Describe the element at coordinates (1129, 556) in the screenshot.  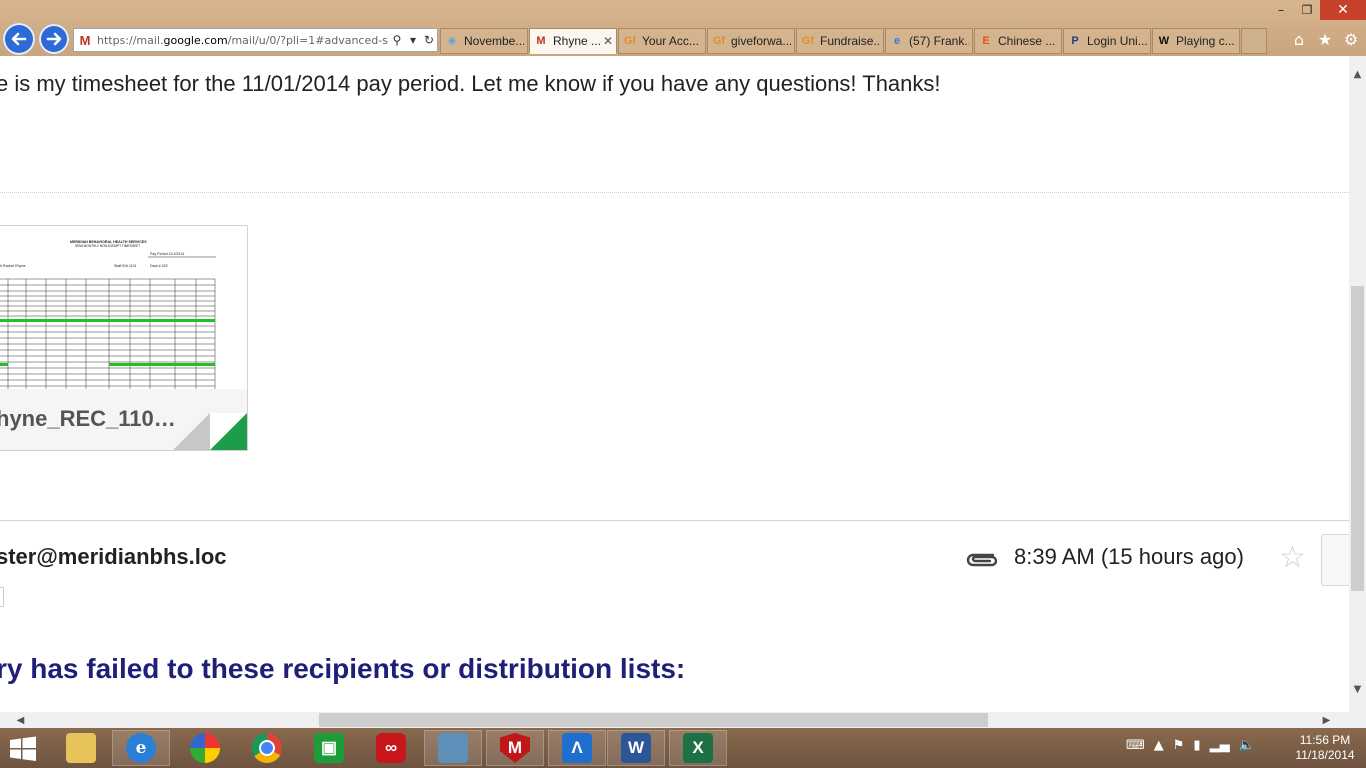
I see `message-time: 8:39 AM (15 hours ago)` at that location.